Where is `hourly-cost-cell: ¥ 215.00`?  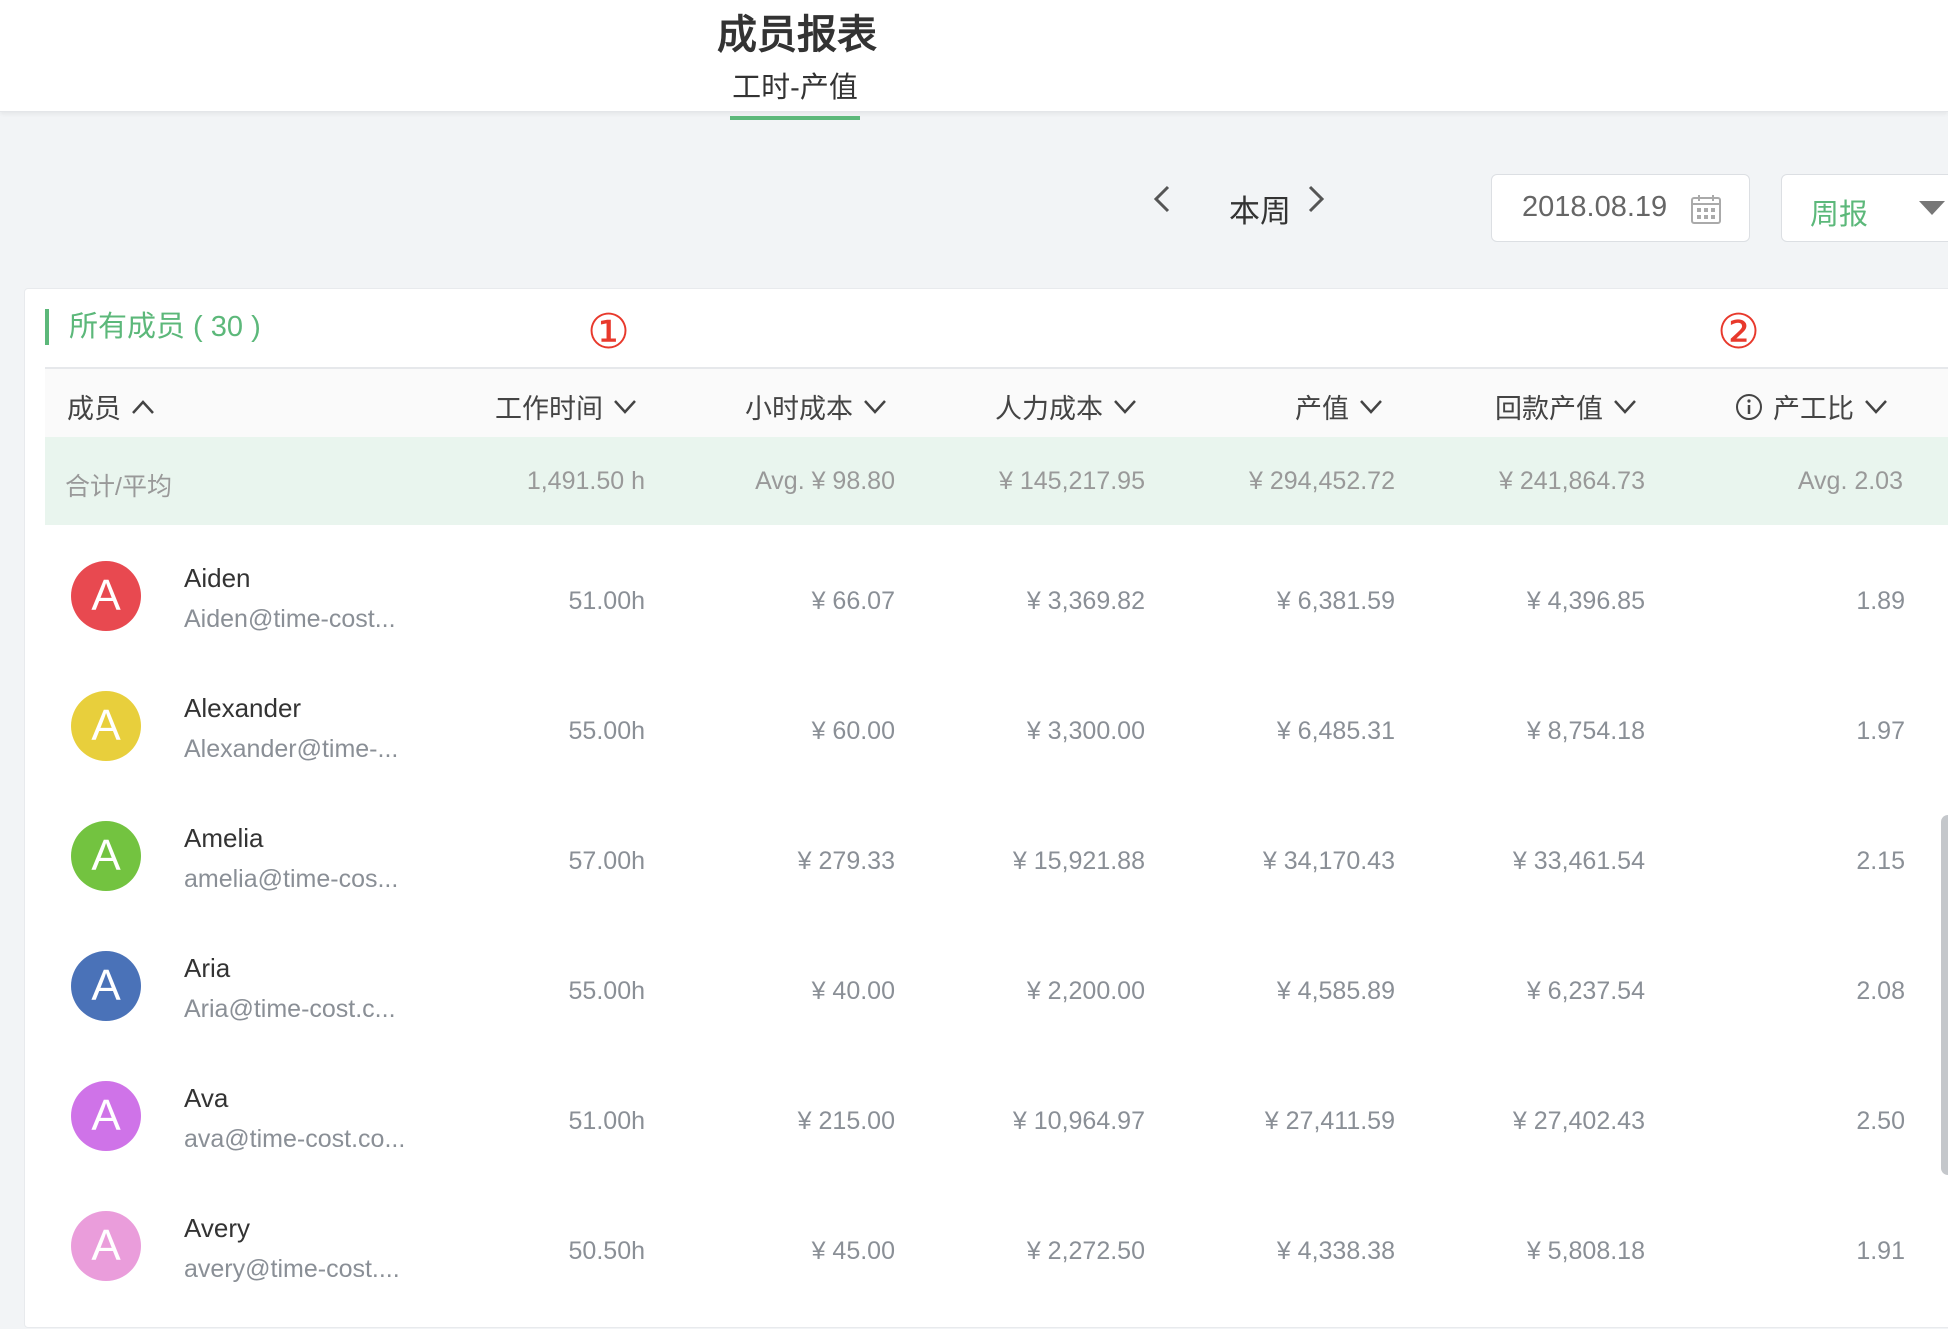
hourly-cost-cell: ¥ 215.00 is located at coordinates (846, 1121).